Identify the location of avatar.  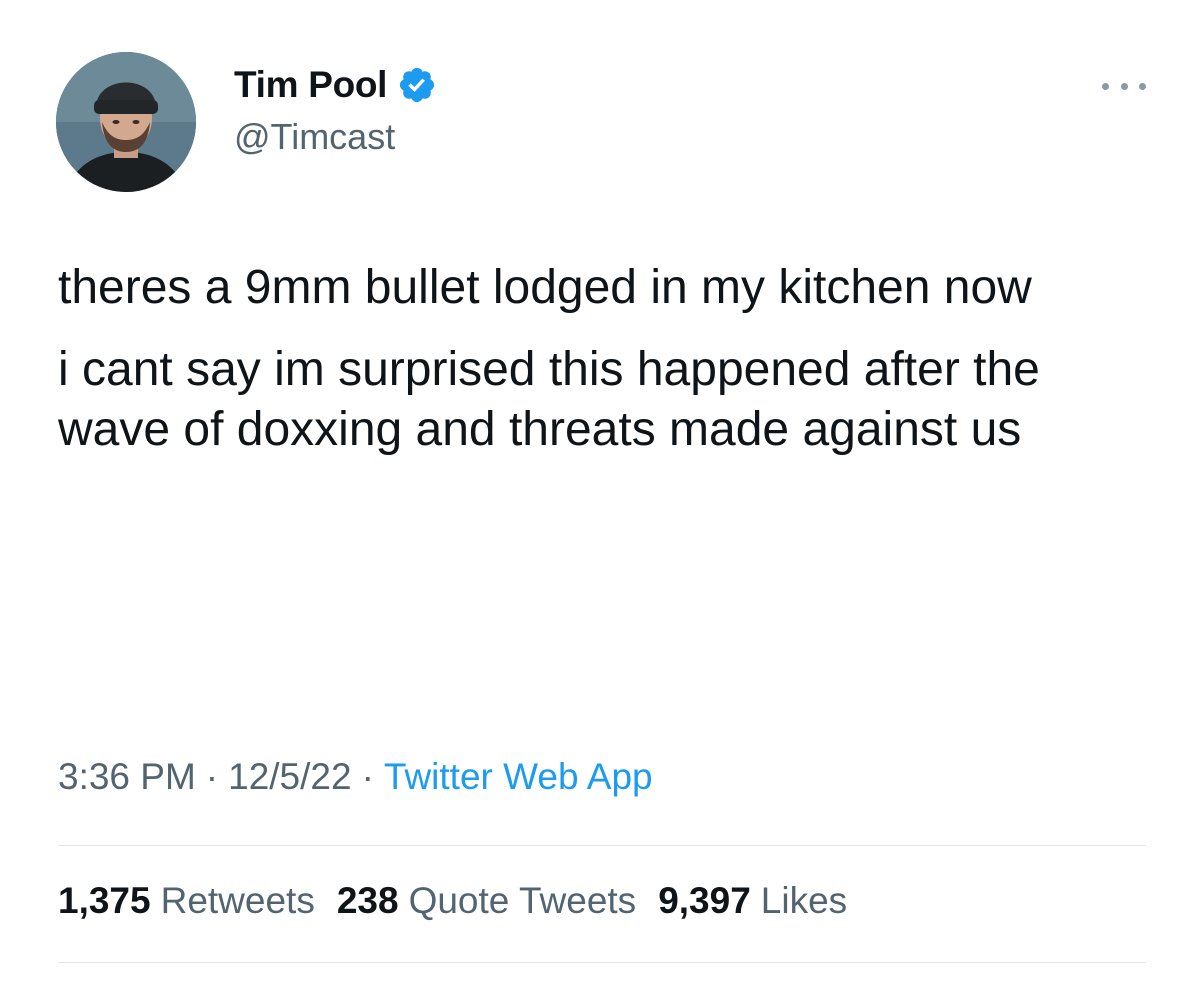
(126, 122).